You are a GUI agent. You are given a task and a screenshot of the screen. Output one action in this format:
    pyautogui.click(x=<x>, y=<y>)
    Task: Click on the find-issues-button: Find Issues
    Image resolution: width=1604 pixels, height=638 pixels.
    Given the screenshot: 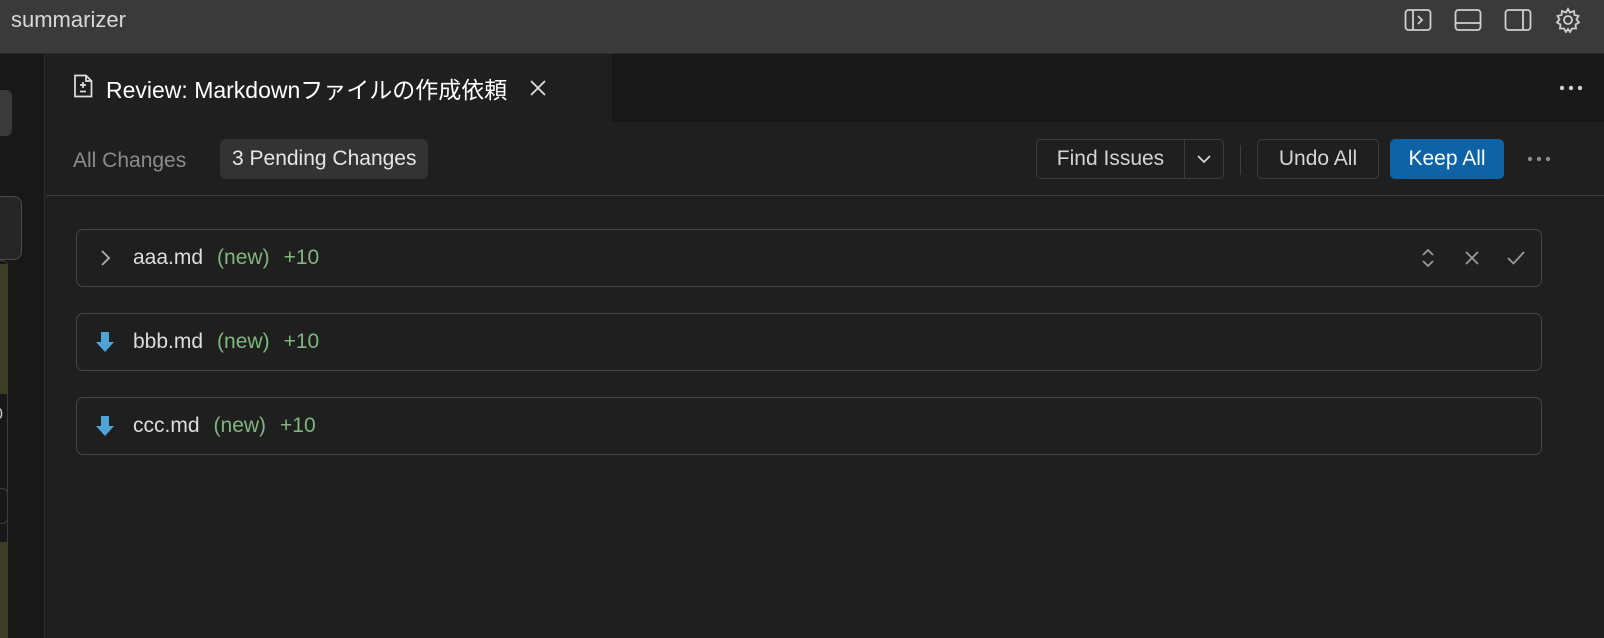 What is the action you would take?
    pyautogui.click(x=1111, y=159)
    